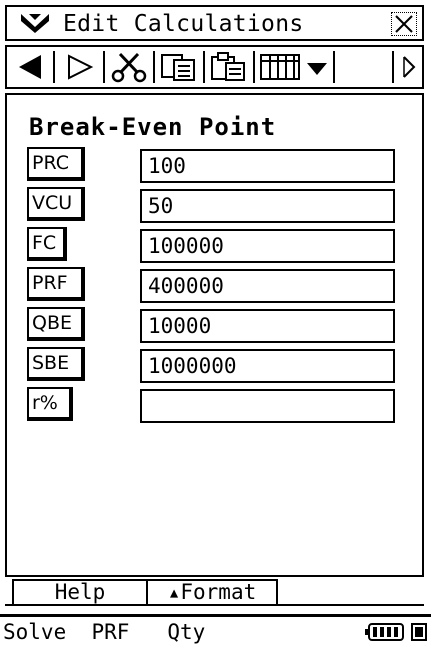 The width and height of the screenshot is (431, 648). What do you see at coordinates (267, 406) in the screenshot?
I see `r-percent-field` at bounding box center [267, 406].